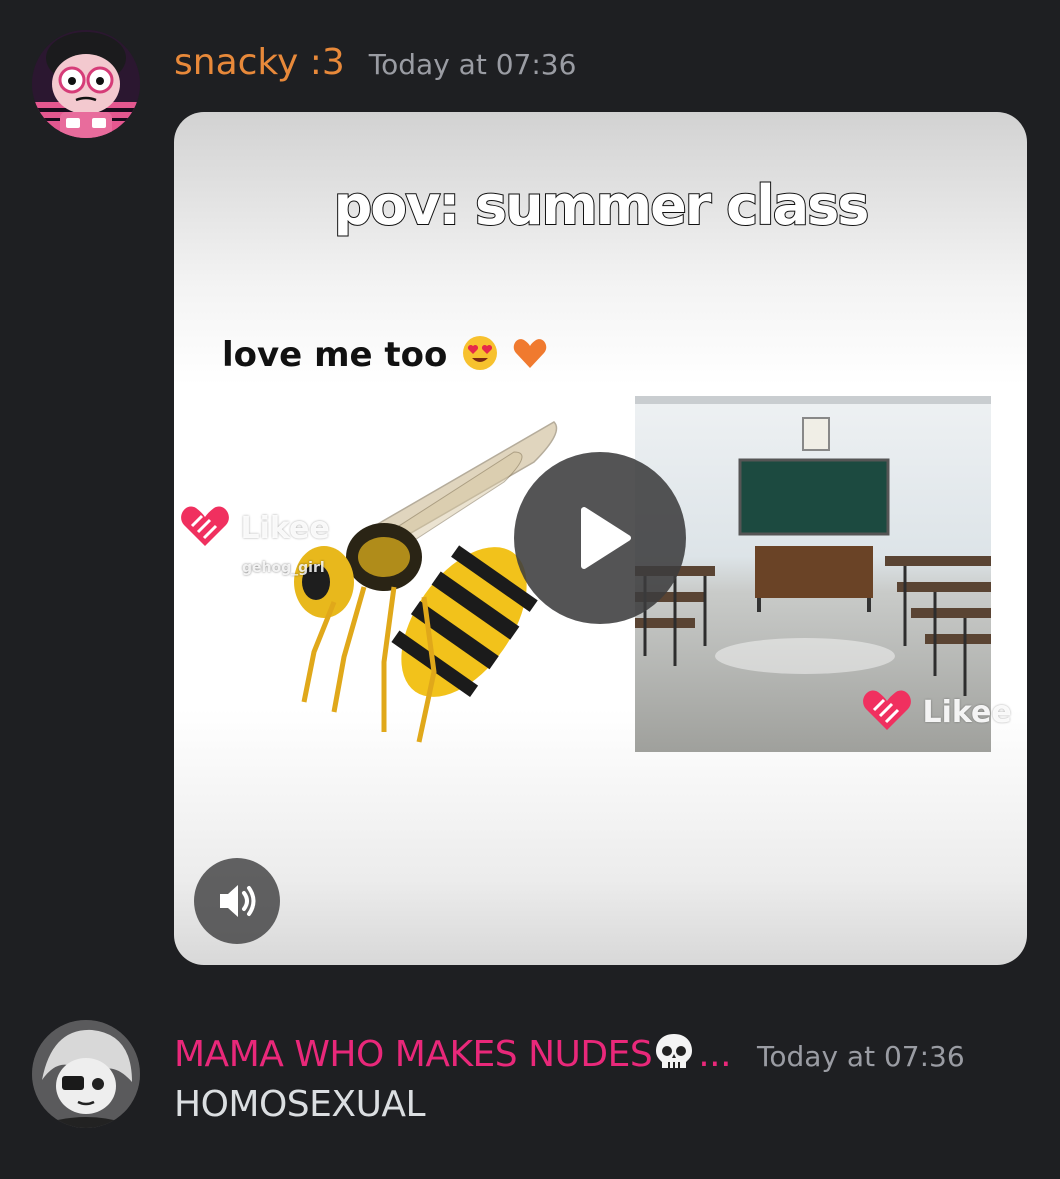  Describe the element at coordinates (335, 355) in the screenshot. I see `video-caption-sub-text: love me too` at that location.